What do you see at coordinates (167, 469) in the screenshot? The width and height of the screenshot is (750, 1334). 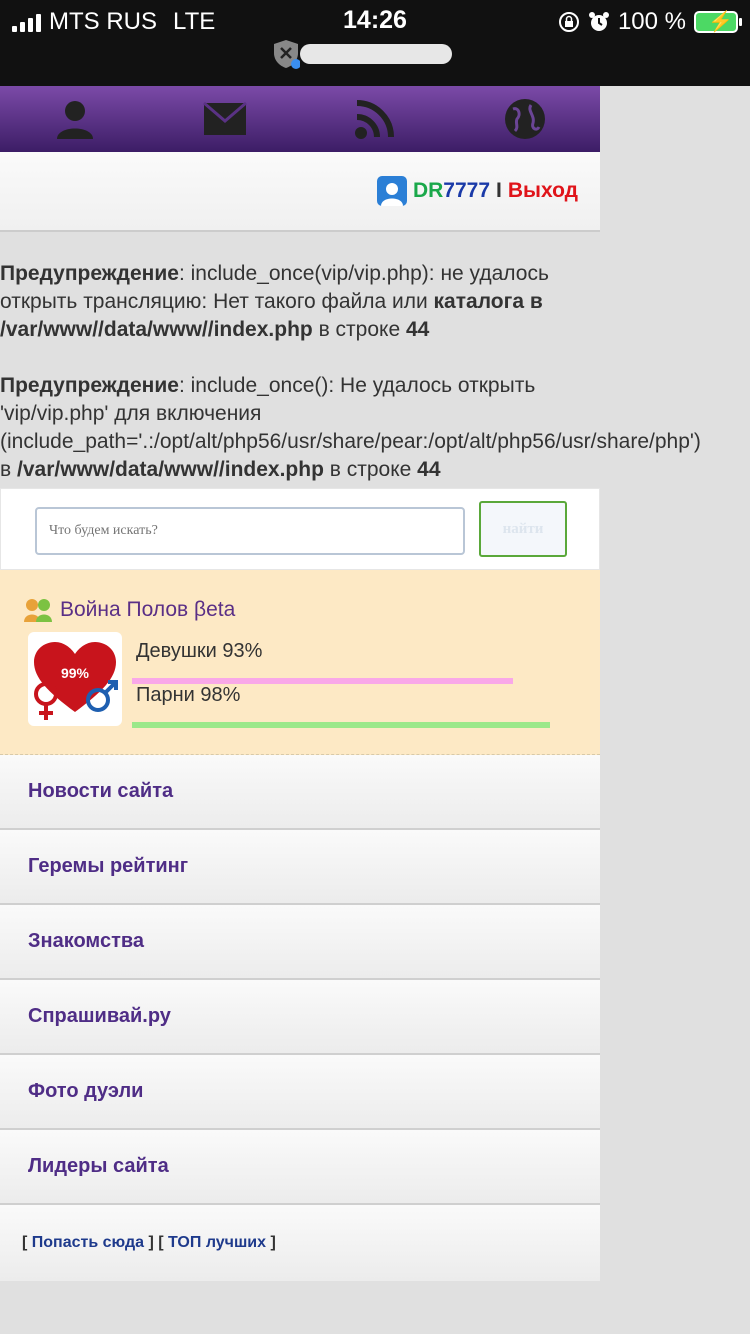 I see `warning-path-2: data/www/` at bounding box center [167, 469].